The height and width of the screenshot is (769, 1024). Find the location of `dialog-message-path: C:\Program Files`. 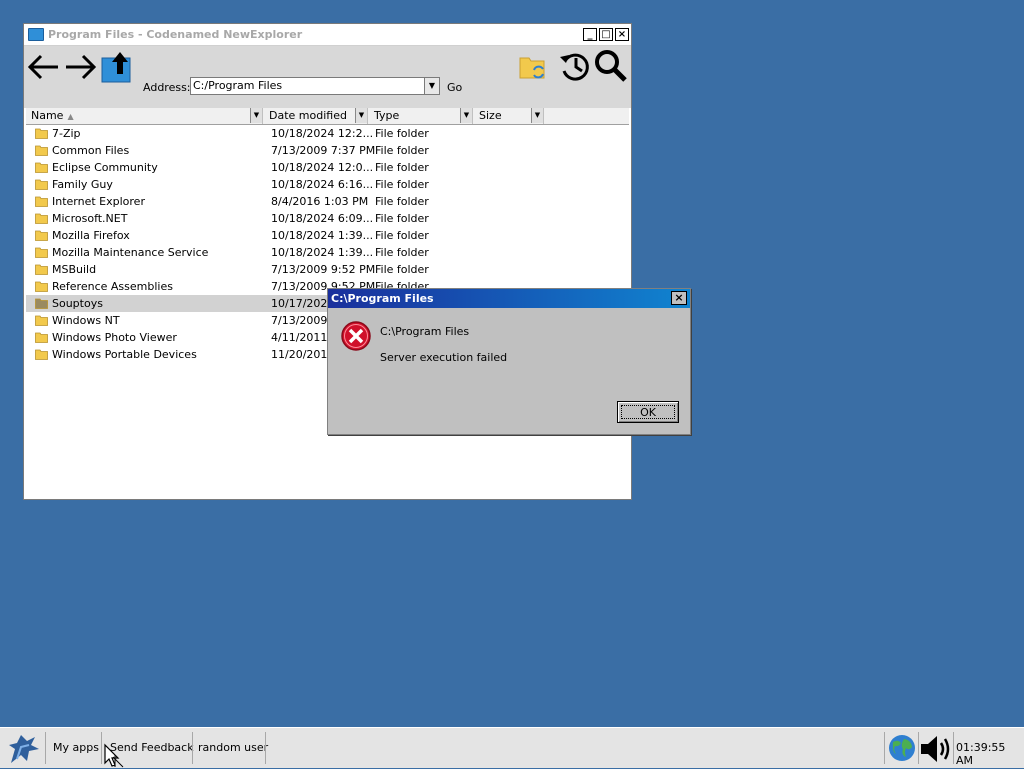

dialog-message-path: C:\Program Files is located at coordinates (425, 331).